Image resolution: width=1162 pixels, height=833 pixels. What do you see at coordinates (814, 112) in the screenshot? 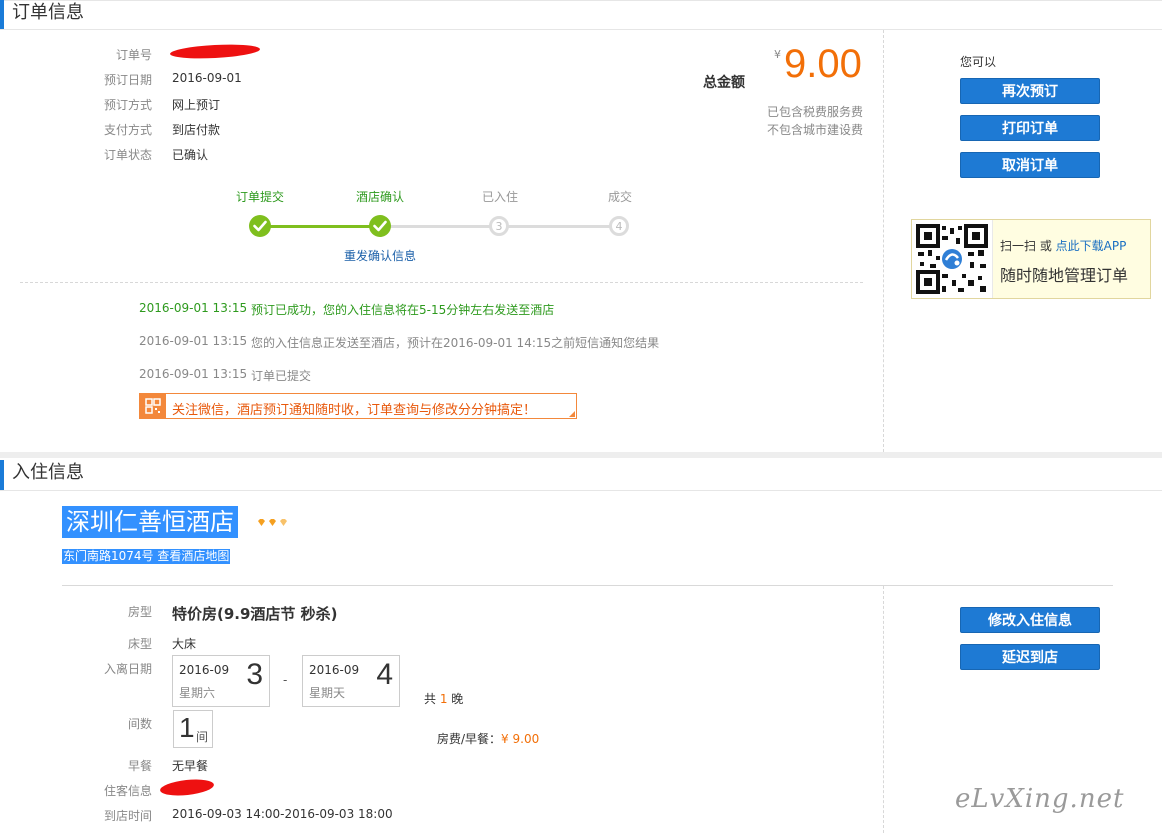
I see `tax-included-note: 已包含税费服务费` at bounding box center [814, 112].